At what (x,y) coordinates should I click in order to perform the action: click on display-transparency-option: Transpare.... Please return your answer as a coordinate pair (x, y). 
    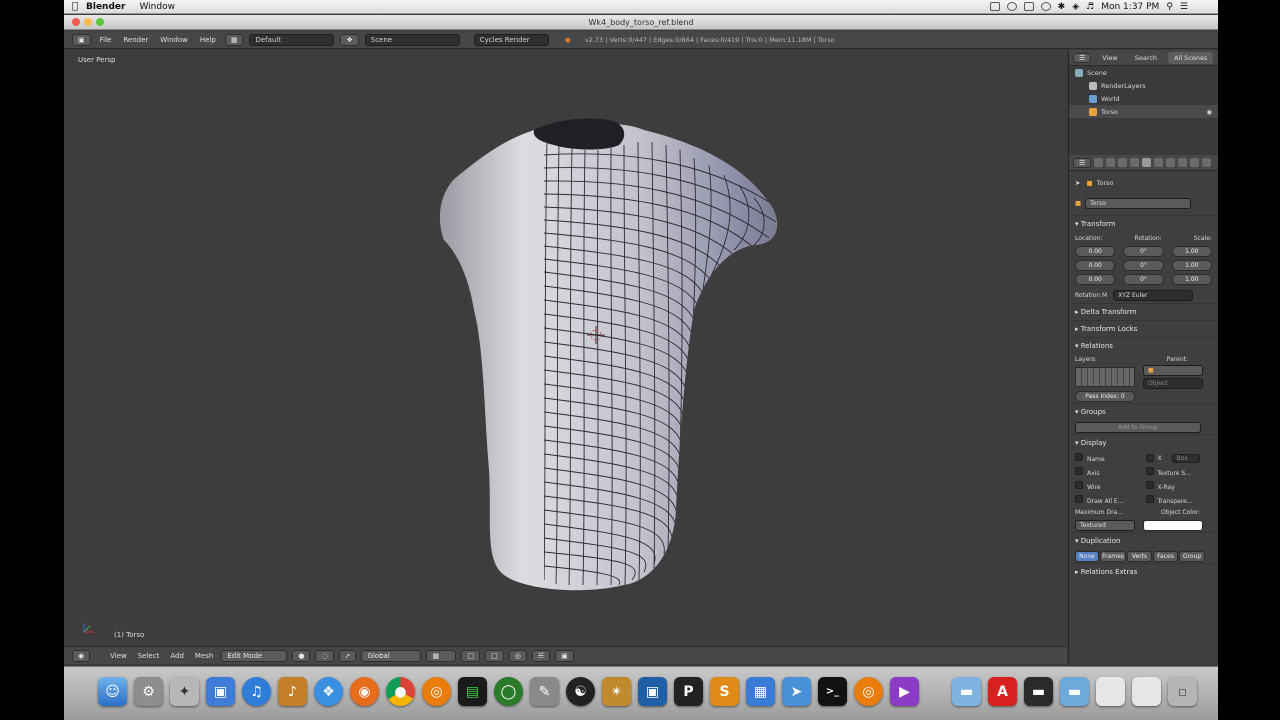
    Looking at the image, I should click on (1179, 500).